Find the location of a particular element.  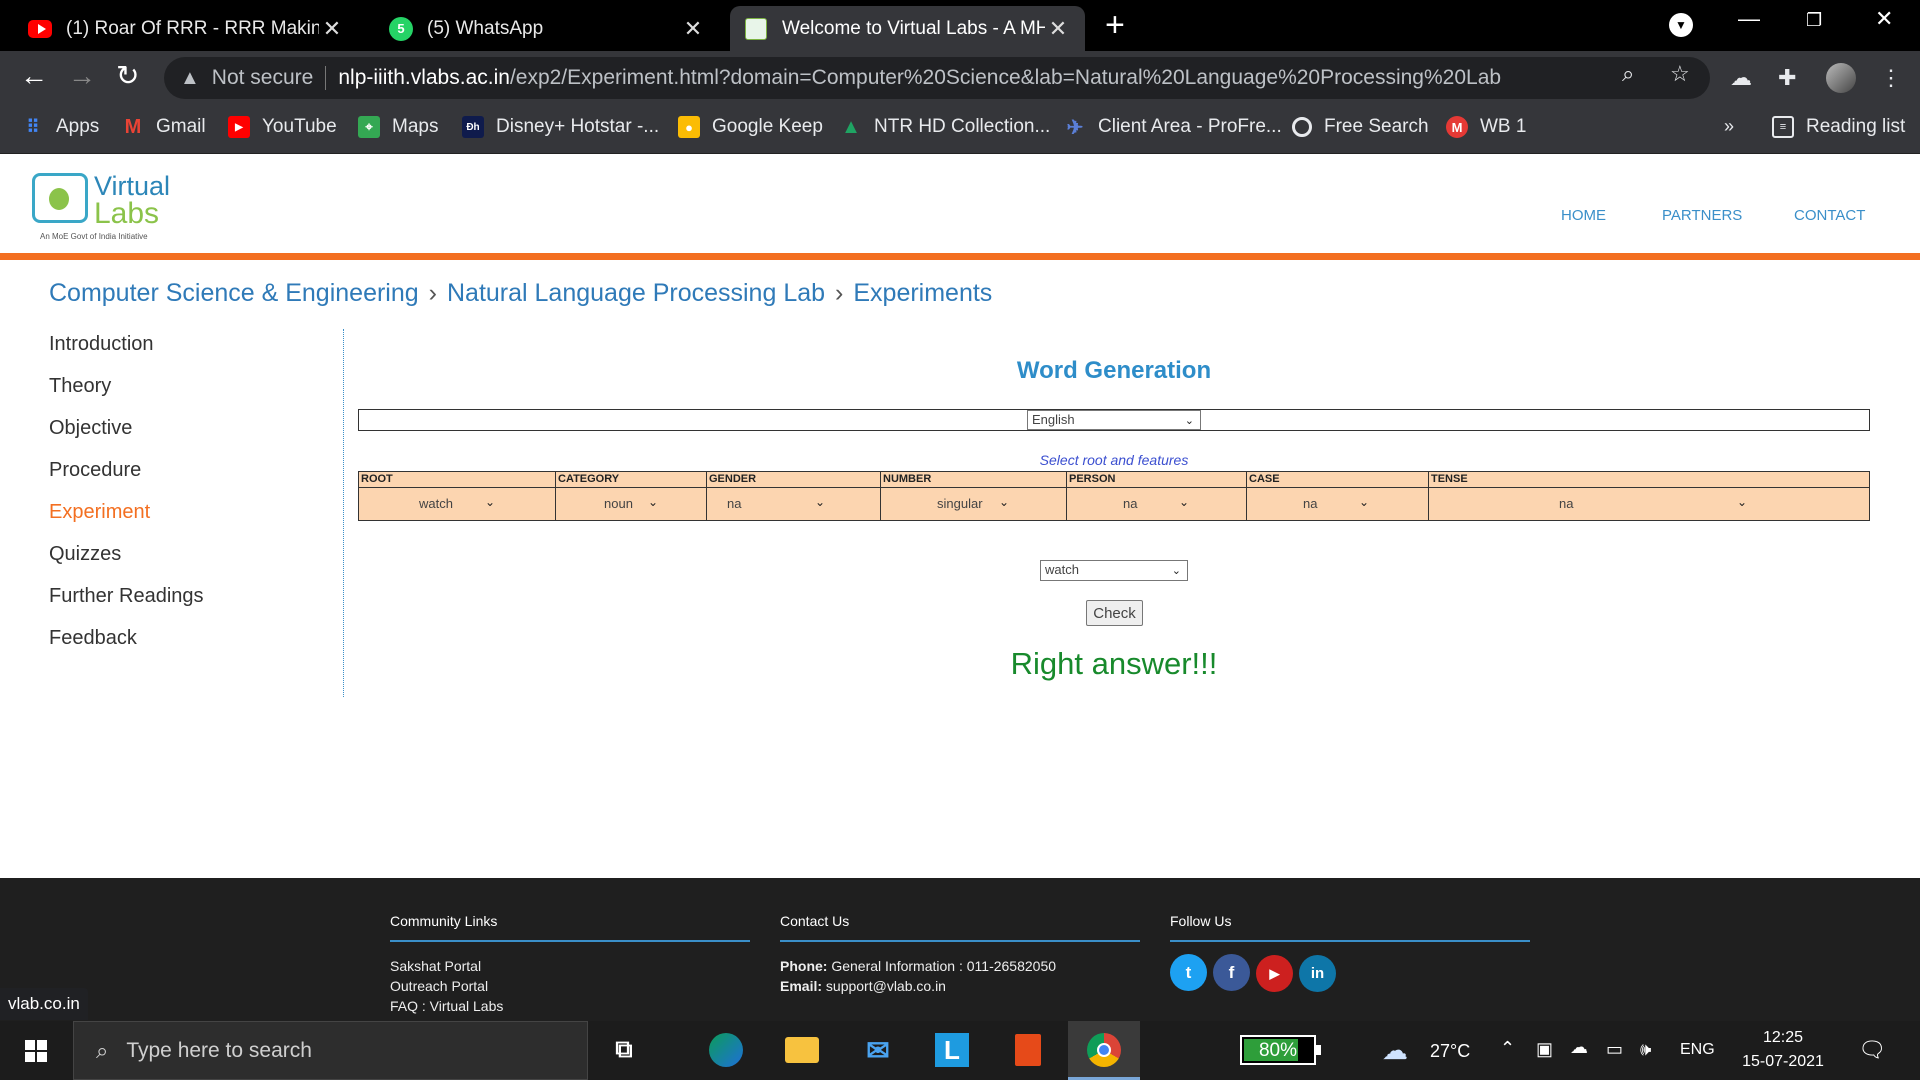

bookmark-google-keep: ● Google Keep is located at coordinates (750, 127).